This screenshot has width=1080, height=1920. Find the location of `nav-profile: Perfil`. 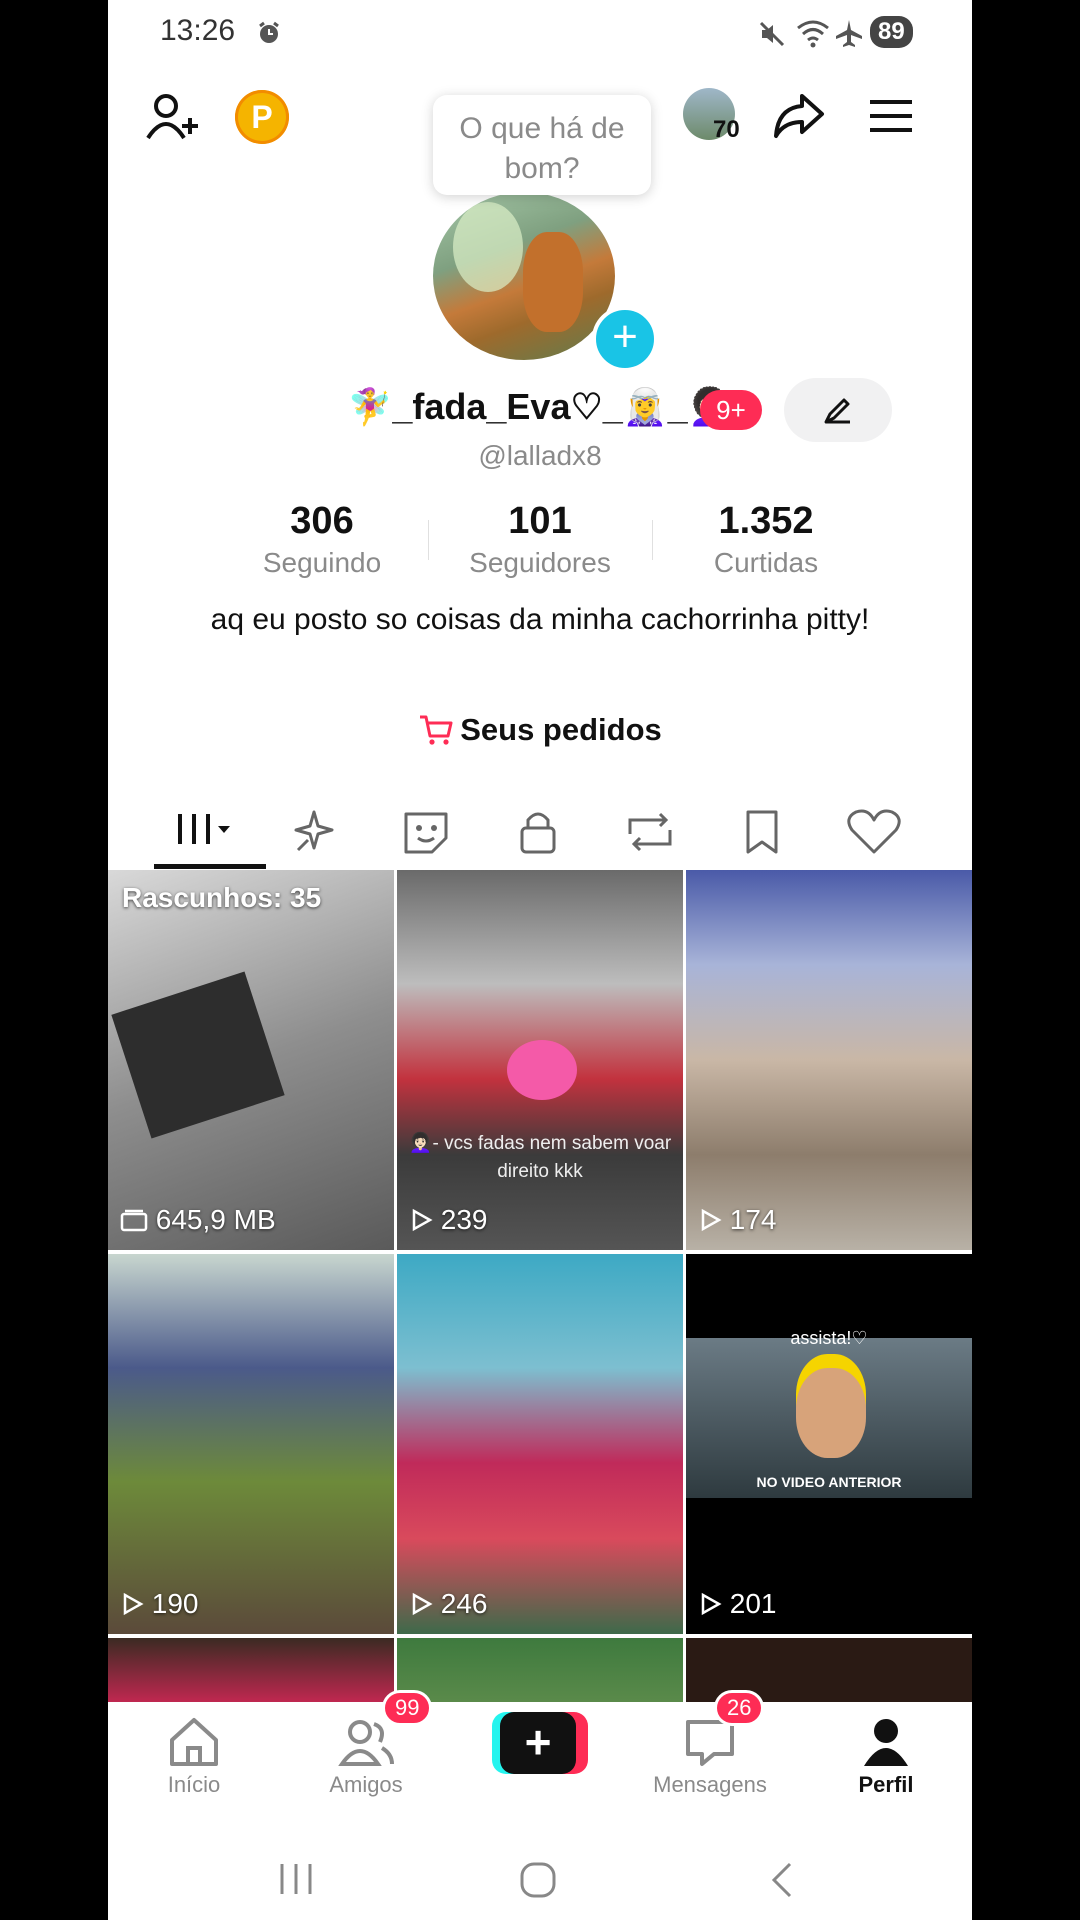

nav-profile: Perfil is located at coordinates (886, 1757).